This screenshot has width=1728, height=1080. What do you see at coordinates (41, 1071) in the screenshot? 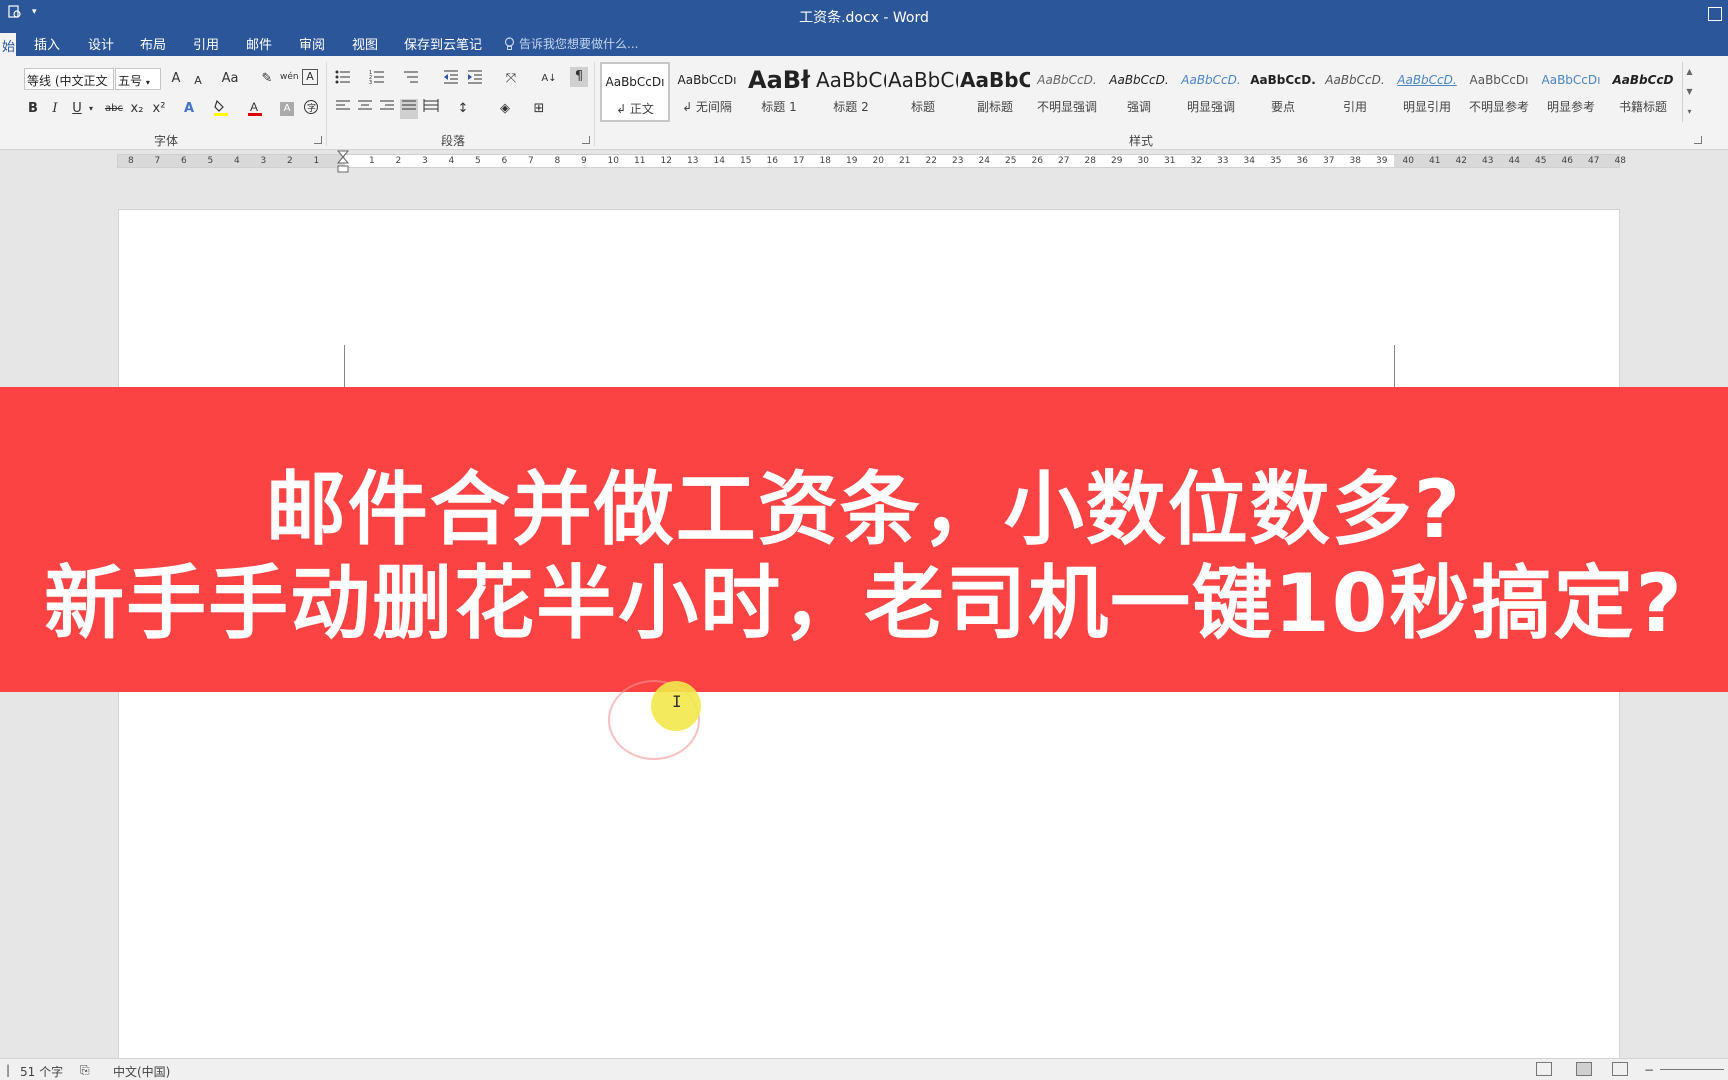
I see `word-count: 51 个字` at bounding box center [41, 1071].